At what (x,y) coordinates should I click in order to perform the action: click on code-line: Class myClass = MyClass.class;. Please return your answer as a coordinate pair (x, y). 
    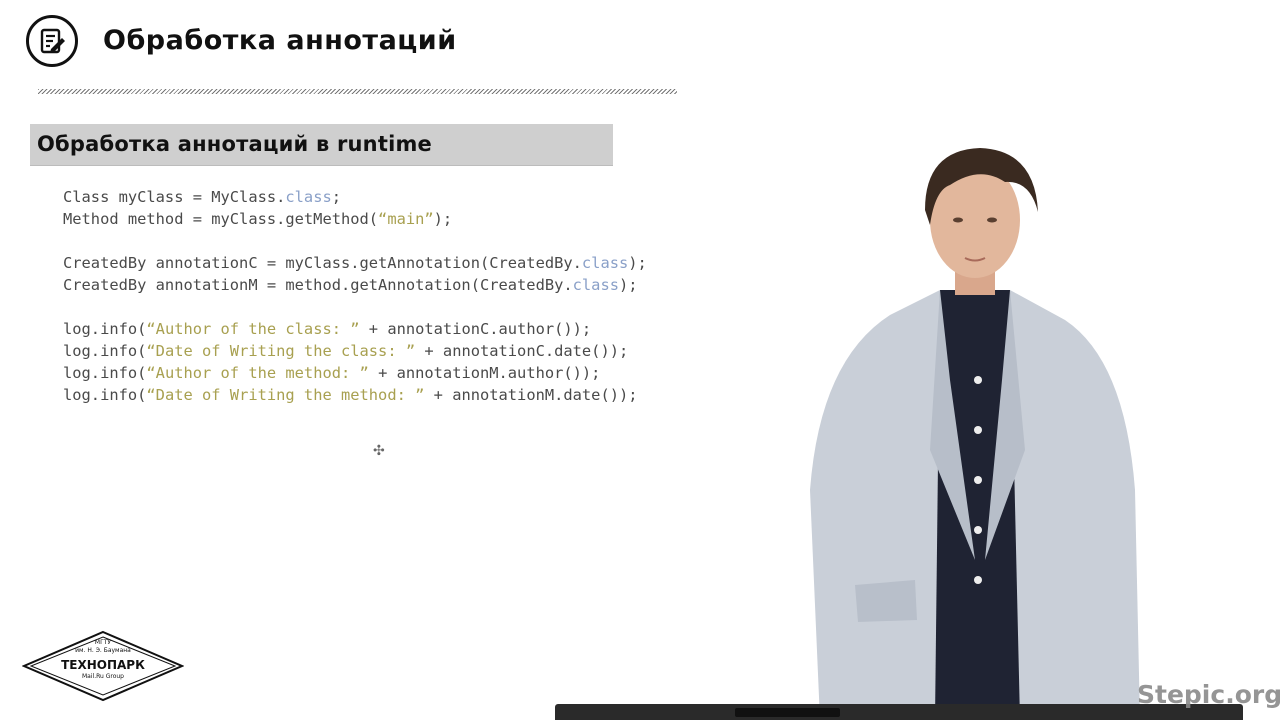
    Looking at the image, I should click on (355, 197).